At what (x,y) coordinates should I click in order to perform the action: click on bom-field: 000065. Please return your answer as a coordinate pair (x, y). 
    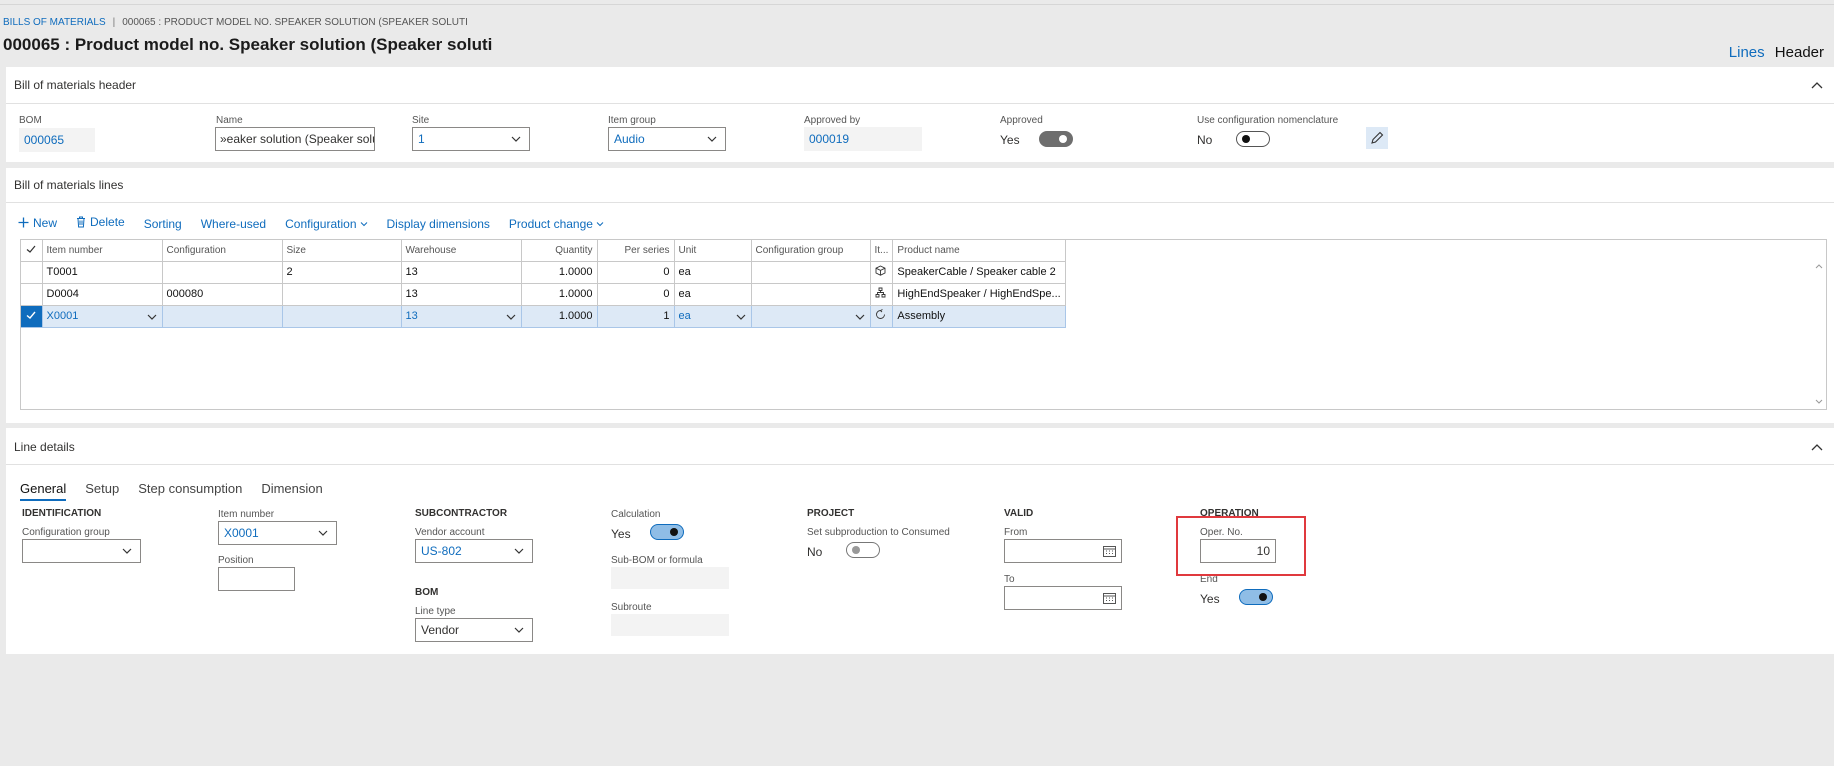
    Looking at the image, I should click on (57, 140).